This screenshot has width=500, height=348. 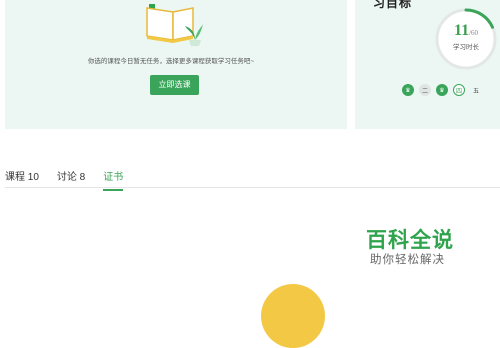 I want to click on tabs-divider, so click(x=252, y=187).